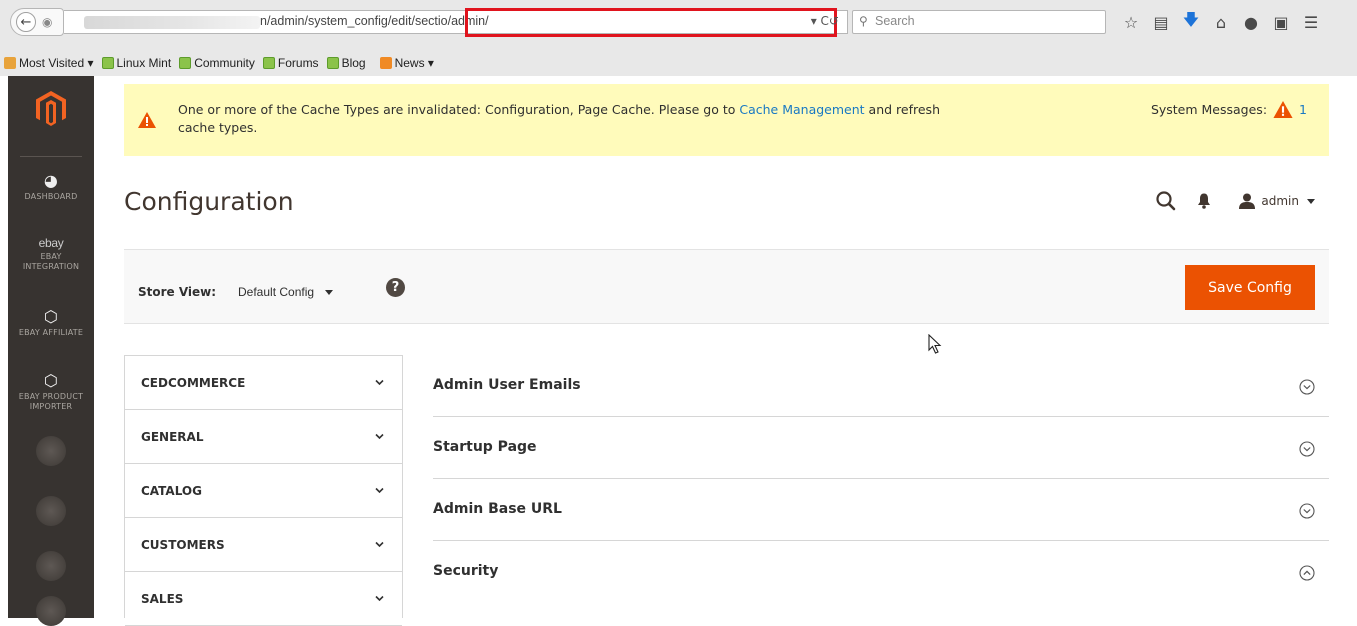 The image size is (1357, 626). I want to click on sidebar-item-ebay-integration: ebay EBAY INTEGRATION, so click(51, 254).